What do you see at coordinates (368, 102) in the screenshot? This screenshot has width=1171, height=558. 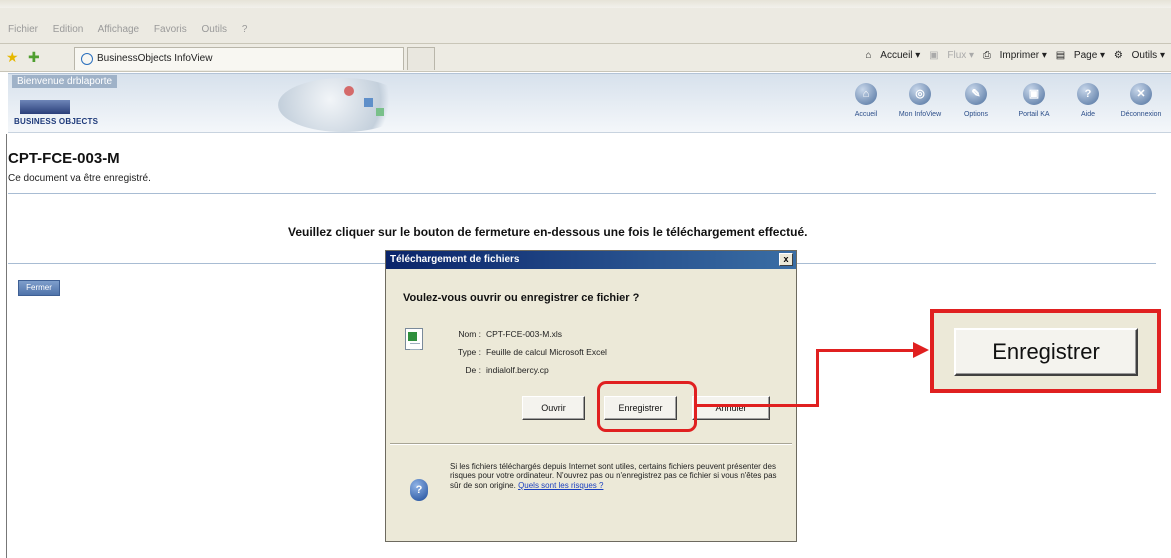 I see `globe-blue-square` at bounding box center [368, 102].